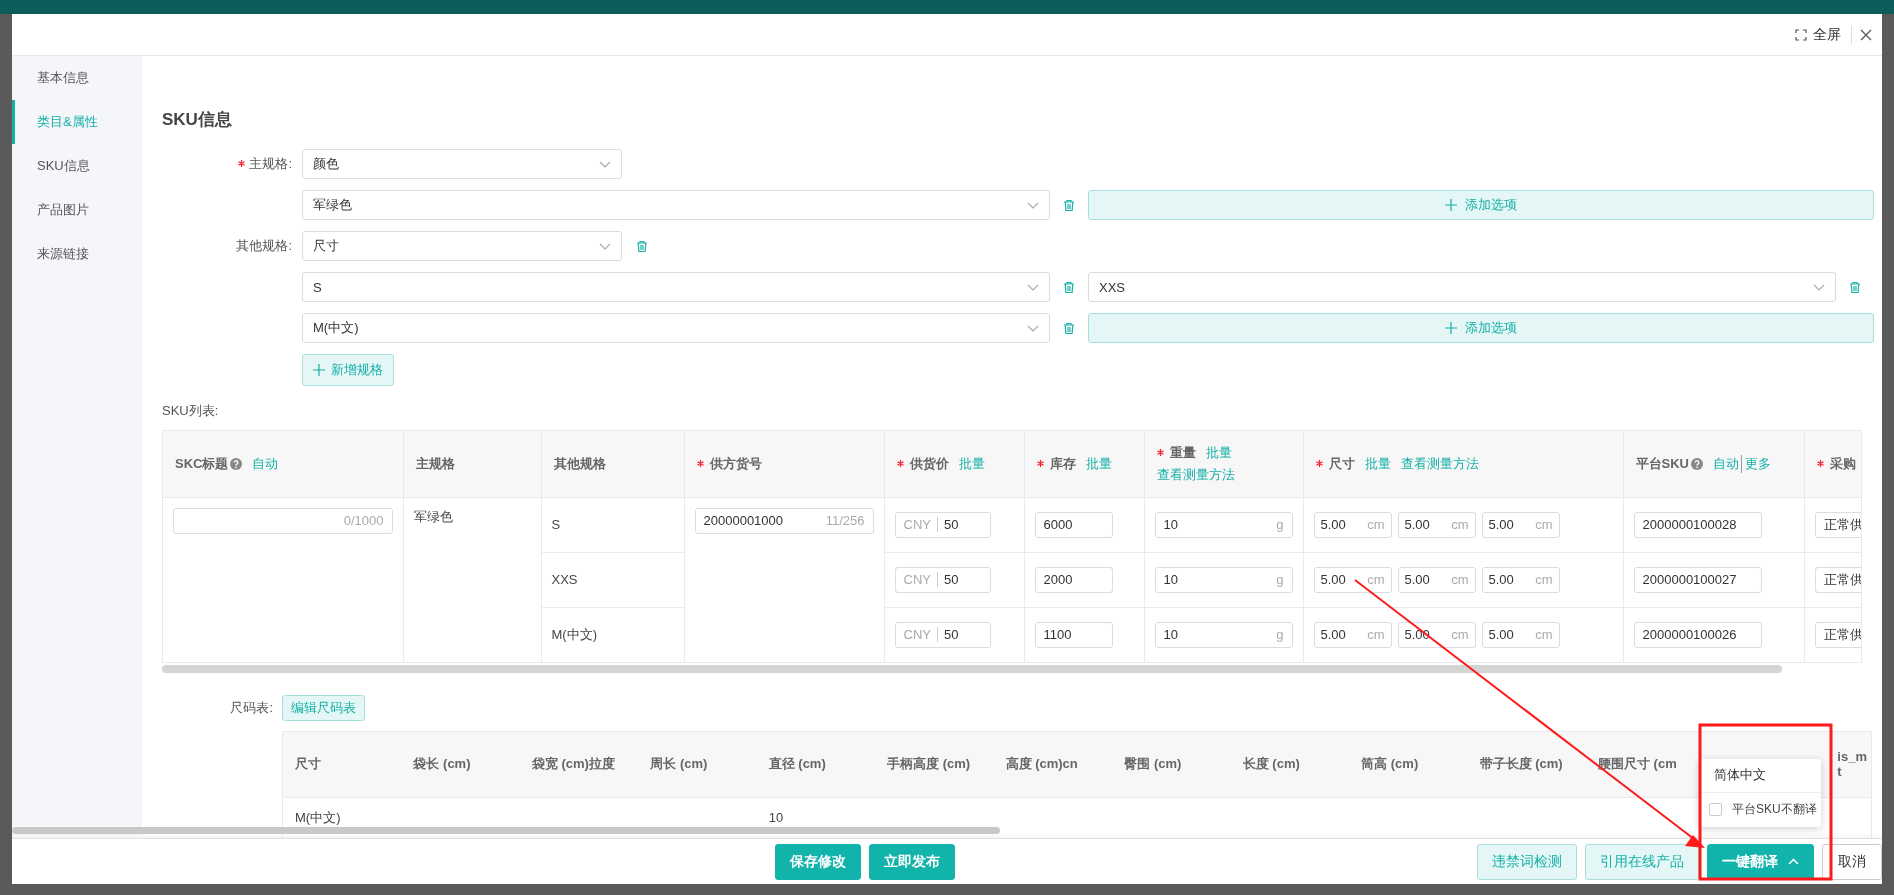  What do you see at coordinates (1760, 775) in the screenshot?
I see `menu-item: 简体中文` at bounding box center [1760, 775].